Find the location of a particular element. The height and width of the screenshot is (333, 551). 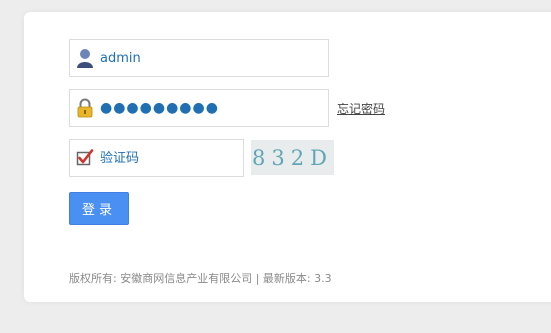

checkbox-check-icon is located at coordinates (85, 158).